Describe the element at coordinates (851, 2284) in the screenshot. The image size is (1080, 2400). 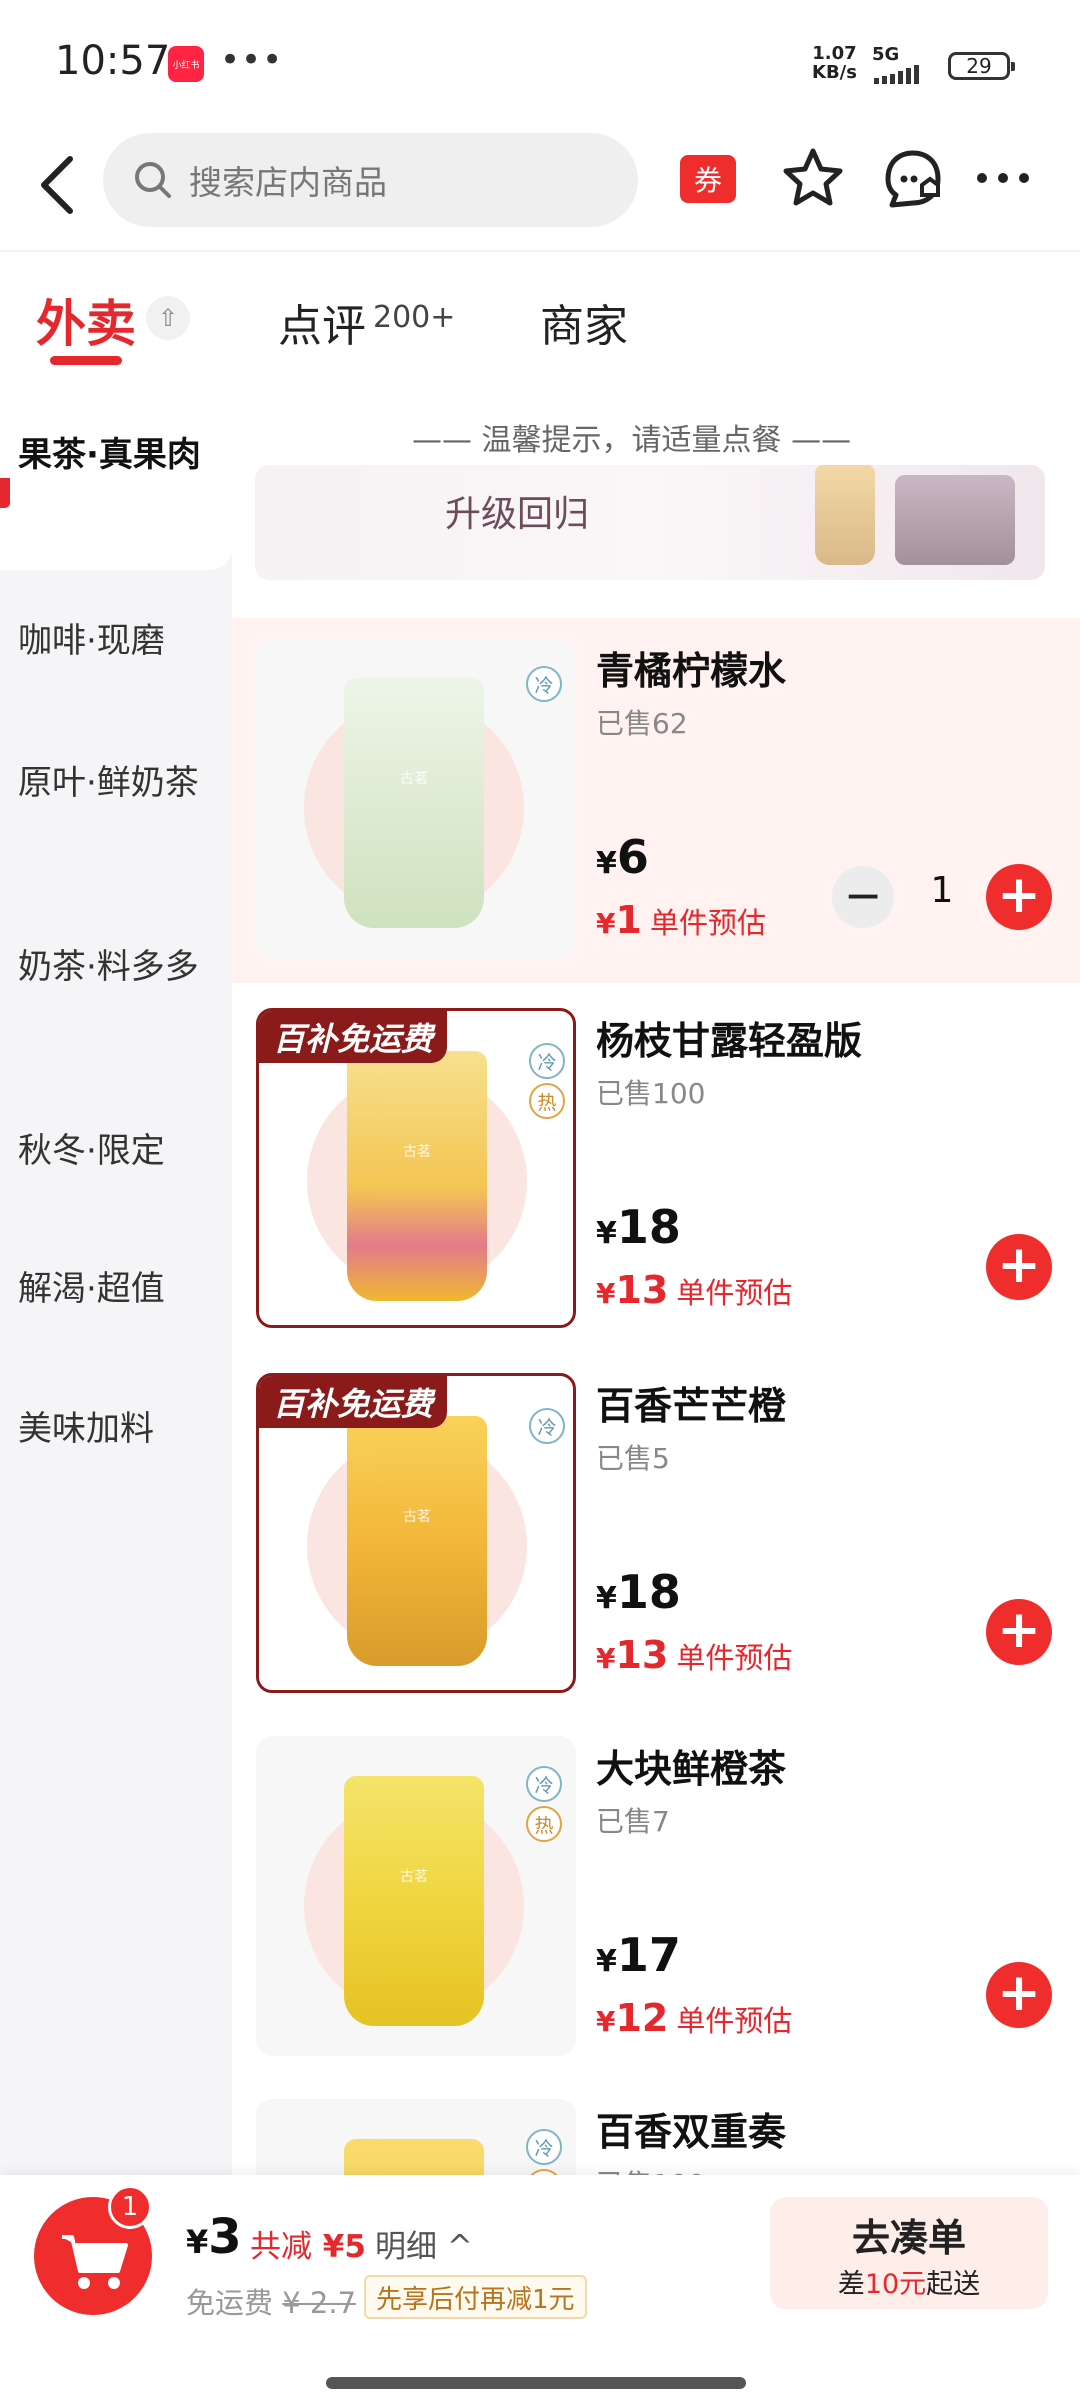
I see `min-order-prefix: 差` at that location.